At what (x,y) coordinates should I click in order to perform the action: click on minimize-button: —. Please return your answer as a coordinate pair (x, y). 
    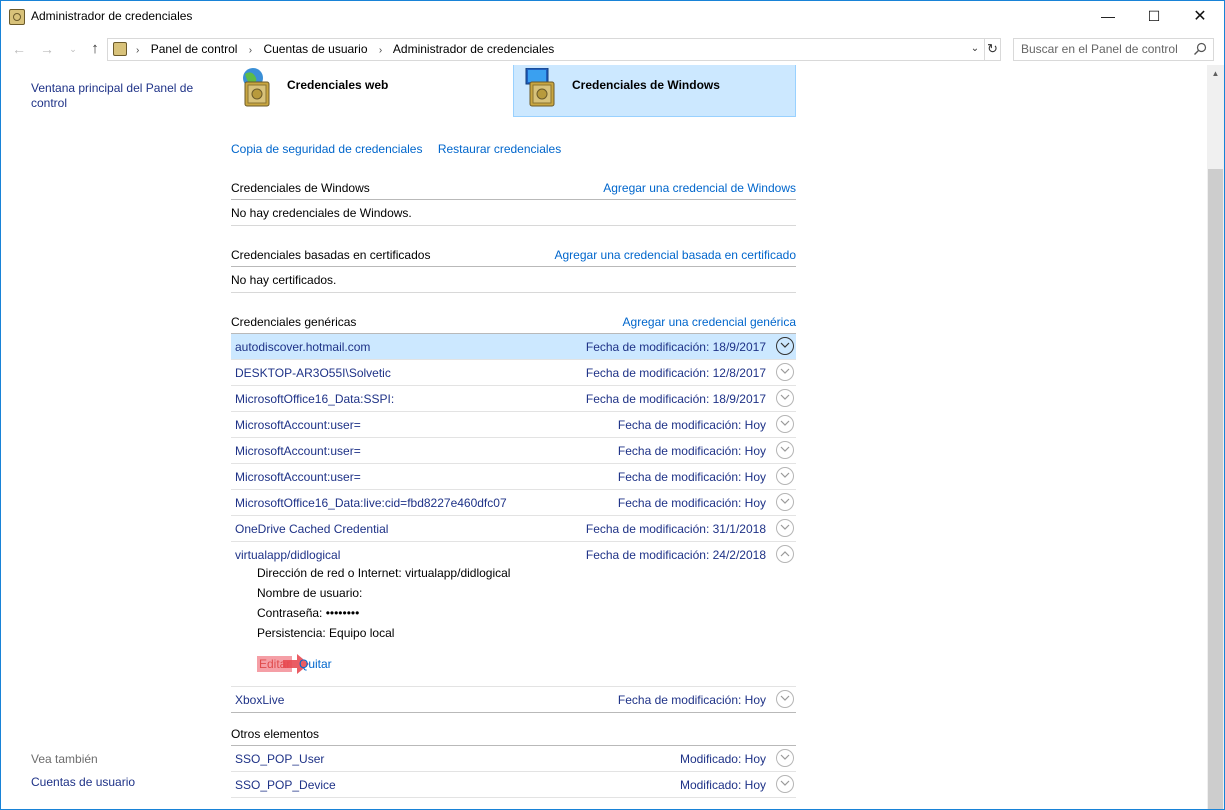
    Looking at the image, I should click on (1108, 16).